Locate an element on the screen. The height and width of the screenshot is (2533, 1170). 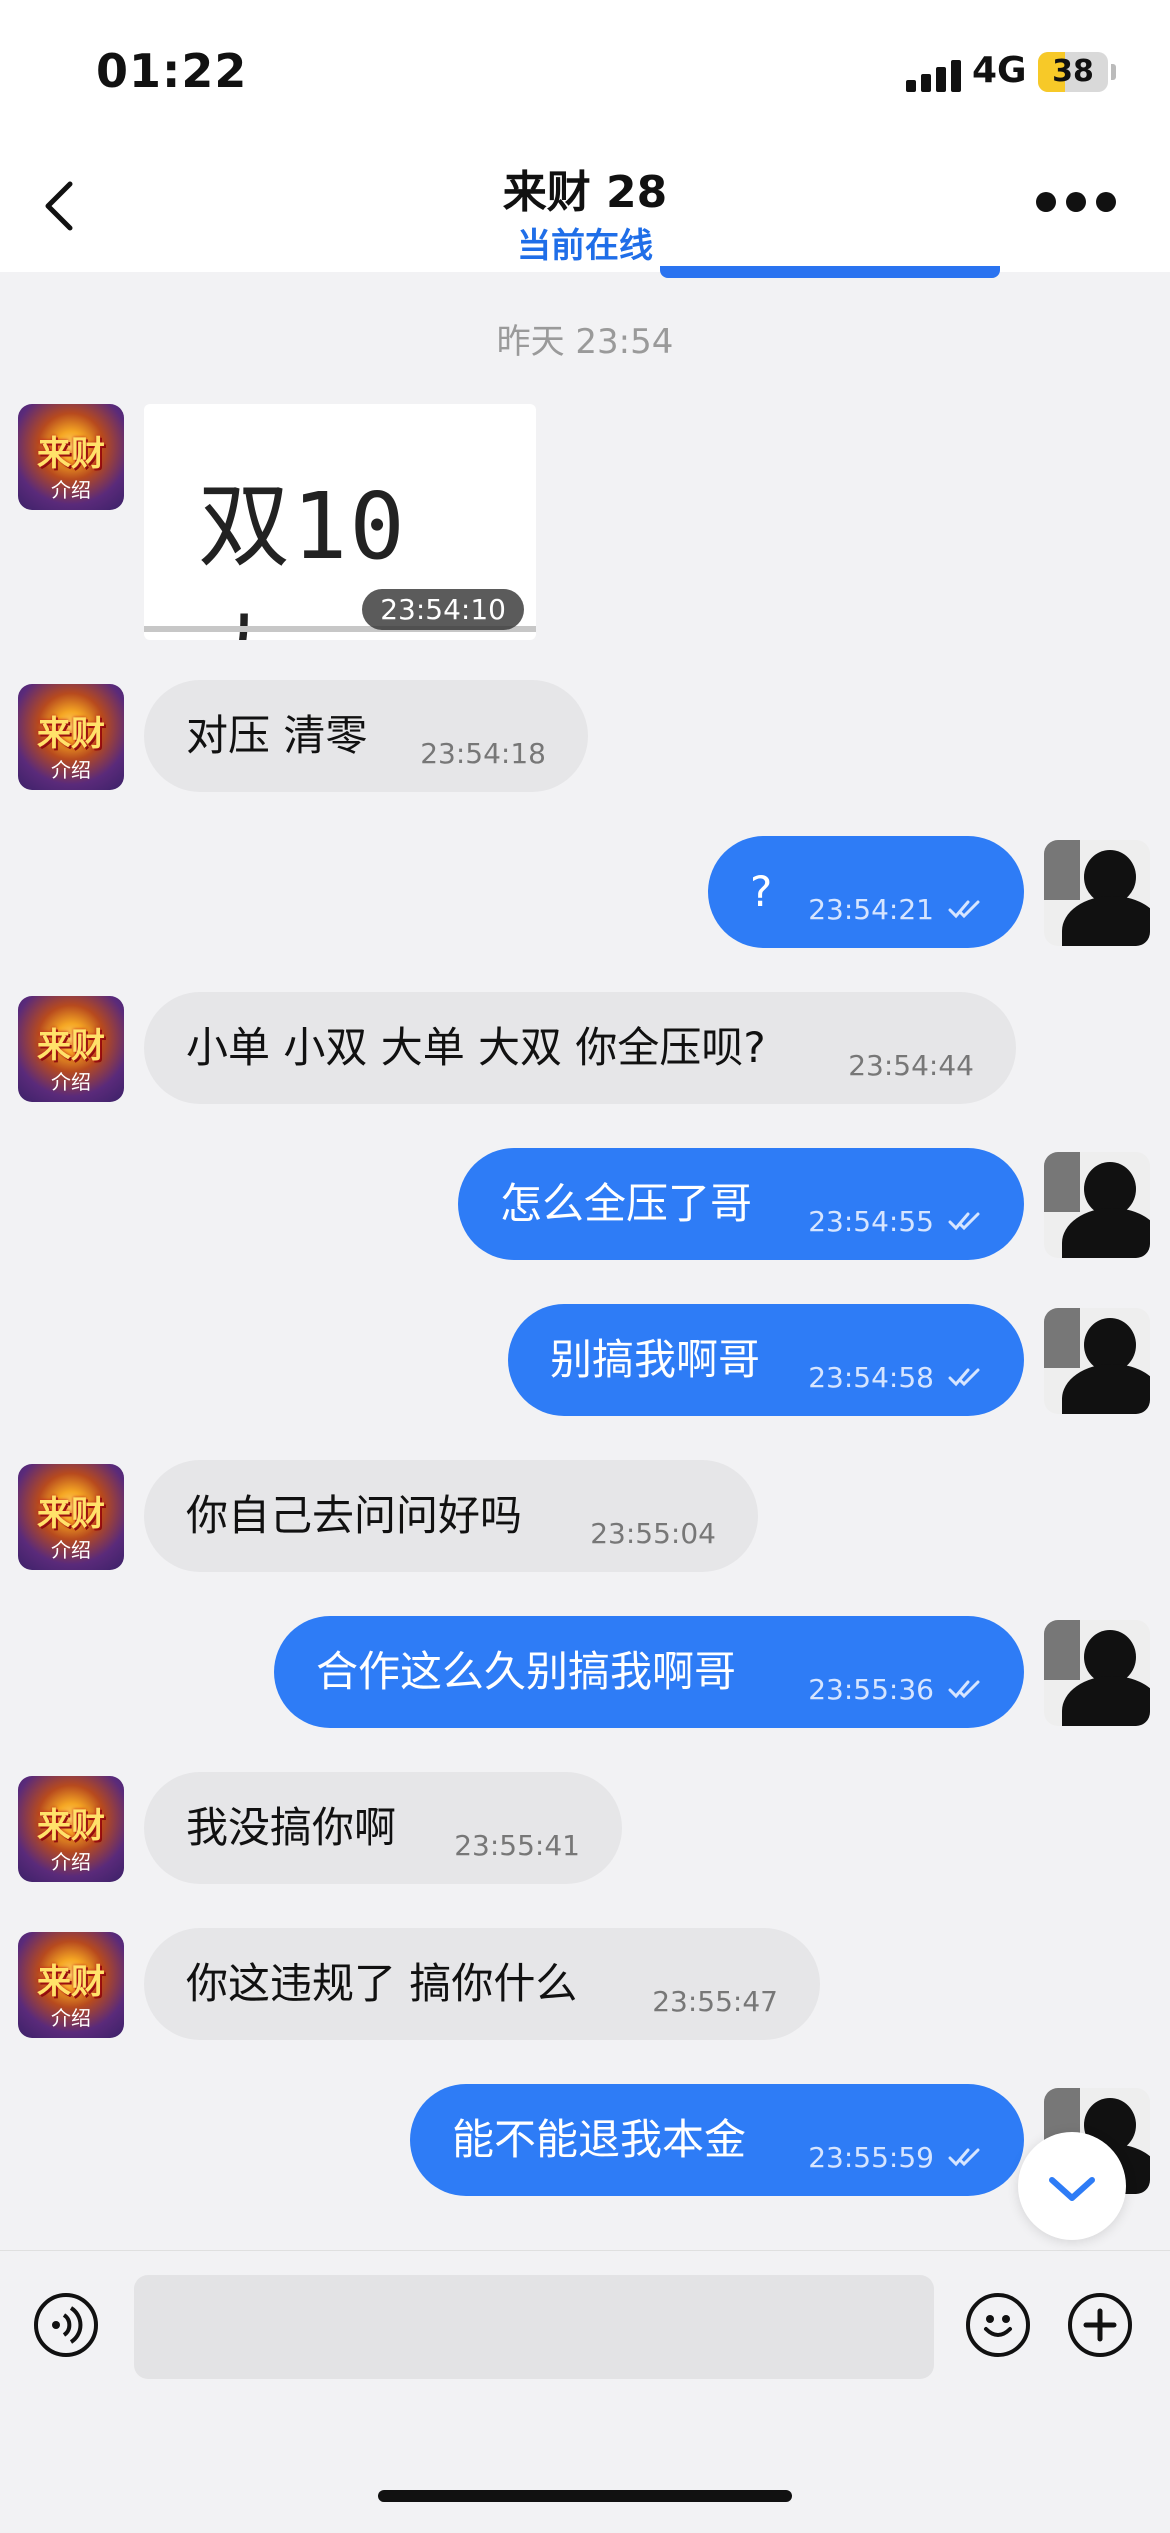
message-row: 来财 介绍 对压 清零 23:54:18 is located at coordinates (585, 740).